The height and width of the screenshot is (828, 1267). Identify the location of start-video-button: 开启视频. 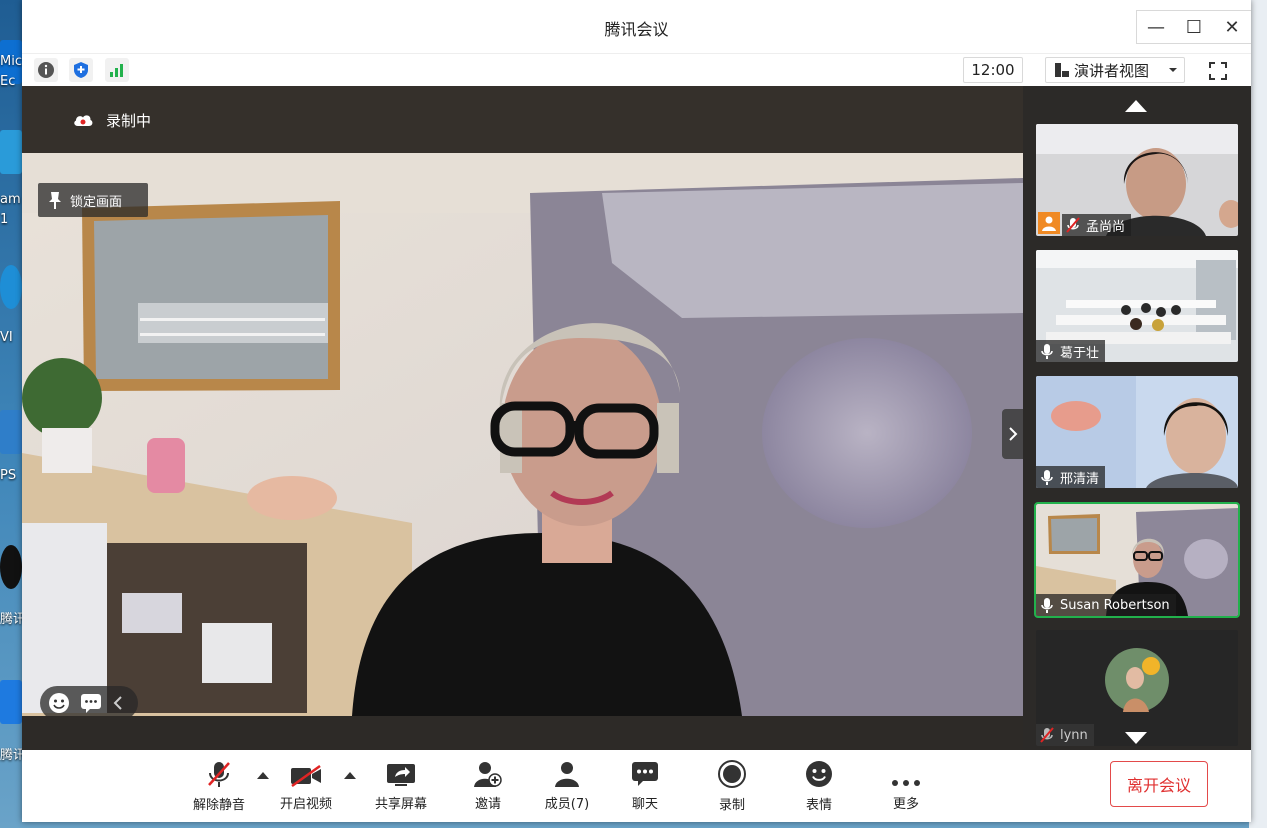
(306, 786).